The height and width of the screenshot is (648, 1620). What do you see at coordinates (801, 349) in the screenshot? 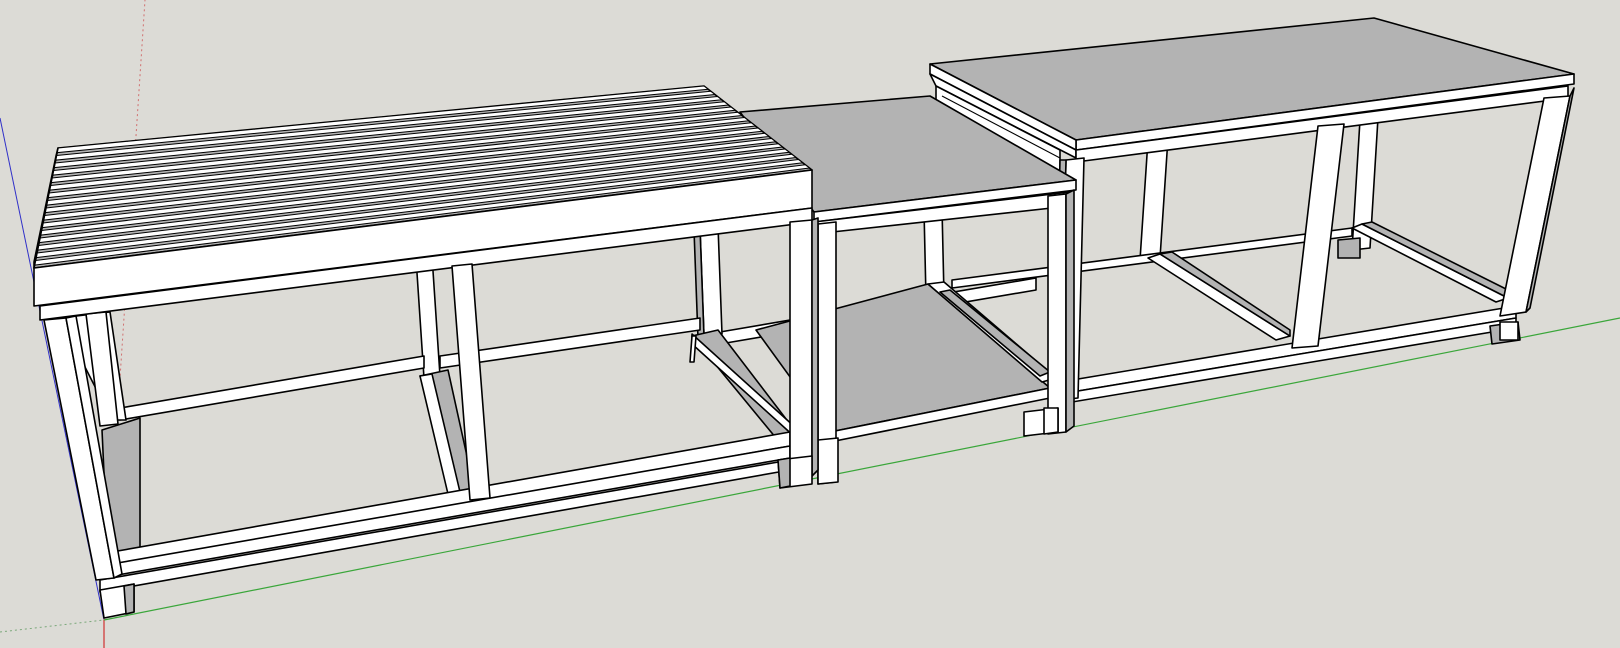
I see `bench-front-leg-right` at bounding box center [801, 349].